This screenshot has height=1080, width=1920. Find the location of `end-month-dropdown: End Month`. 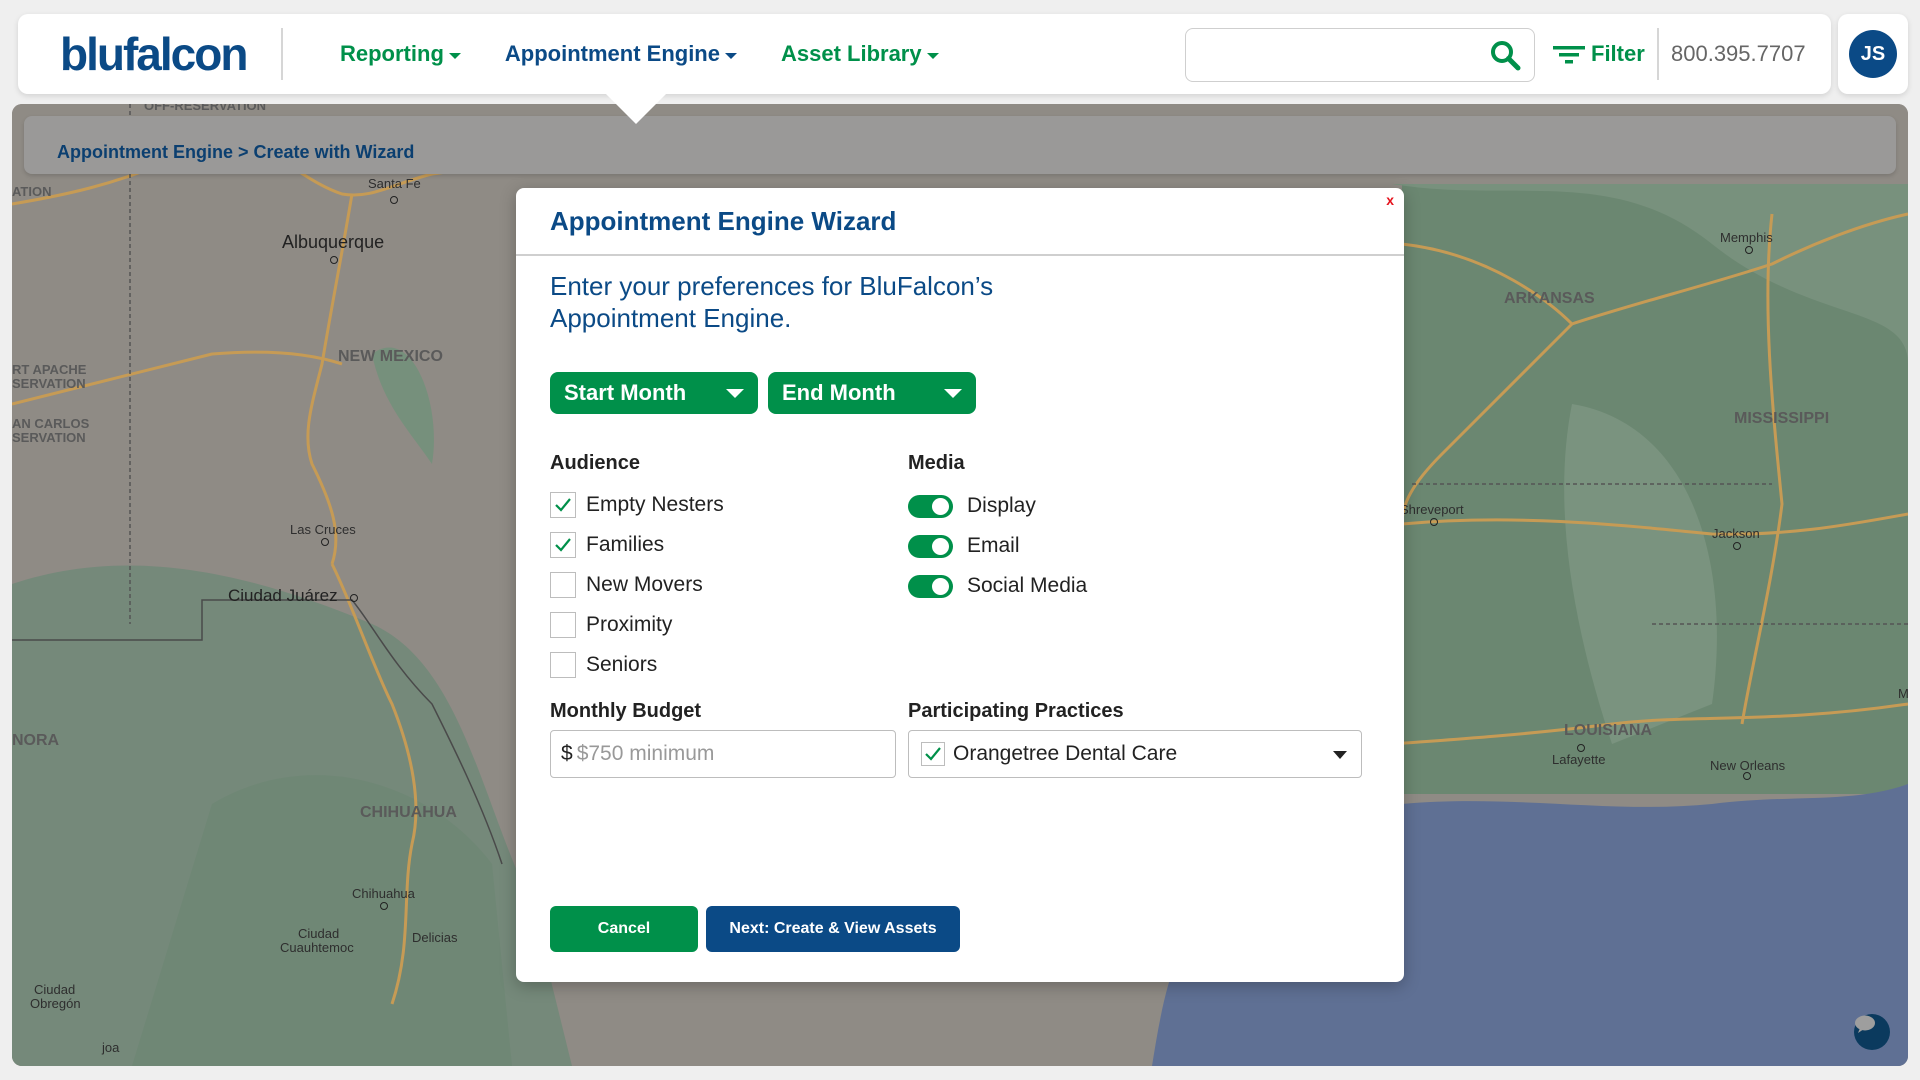

end-month-dropdown: End Month is located at coordinates (872, 393).